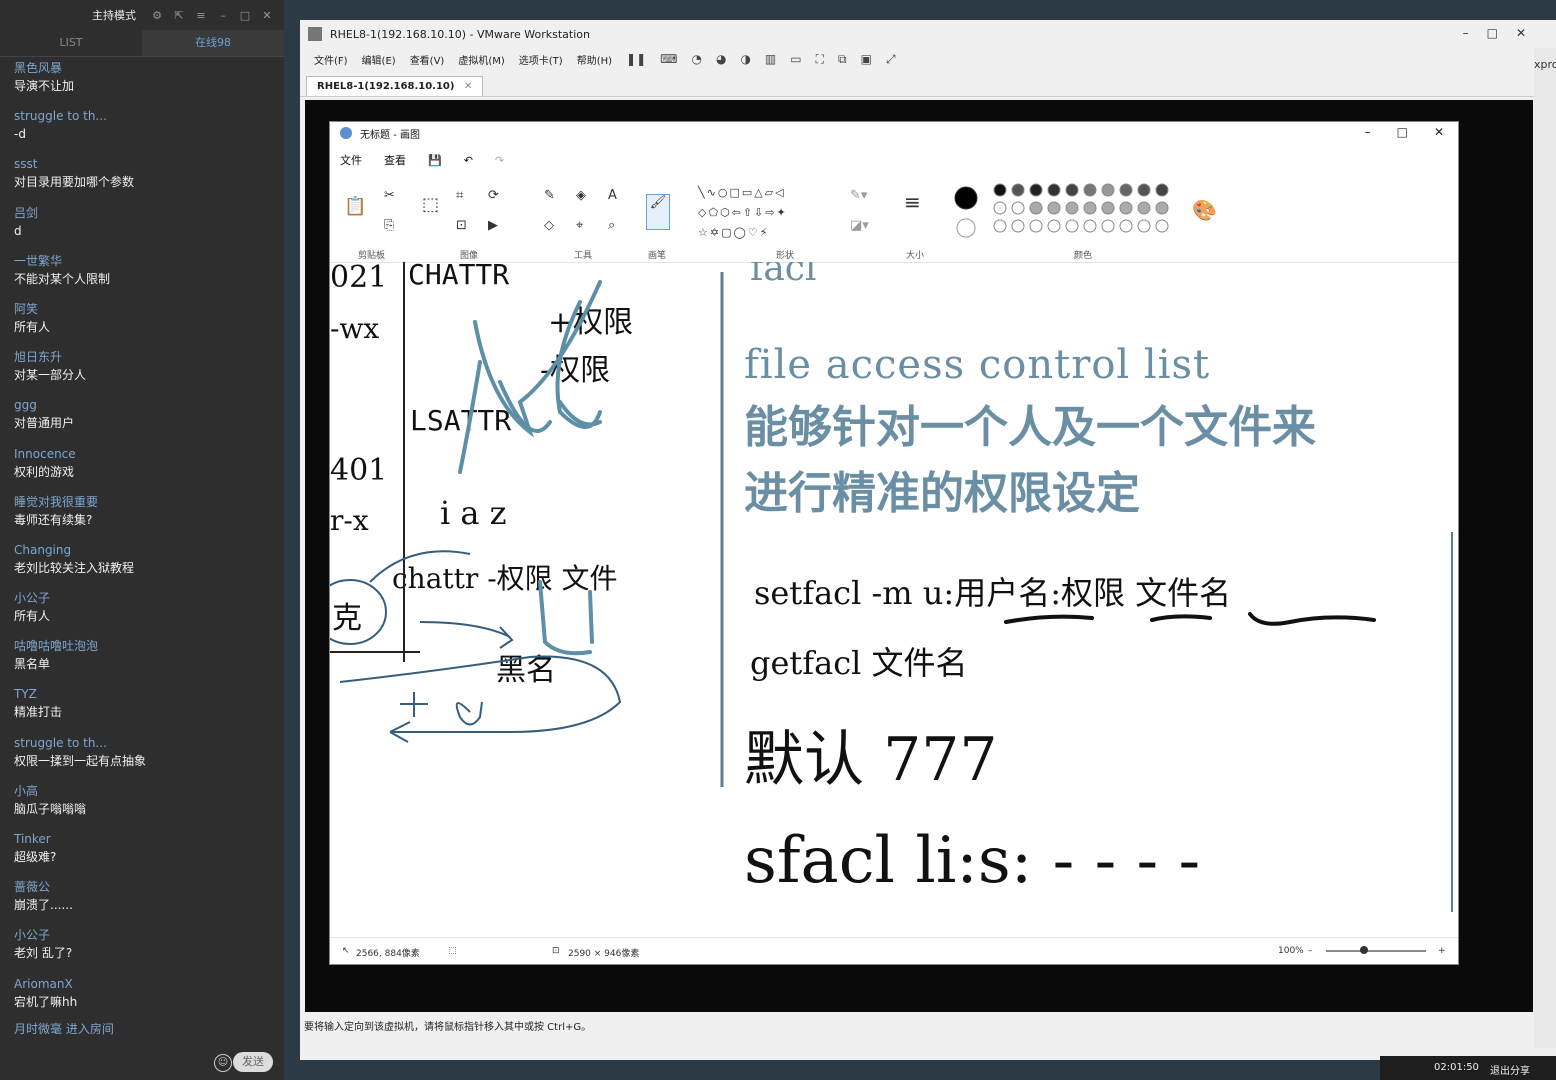 The height and width of the screenshot is (1080, 1556). What do you see at coordinates (493, 195) in the screenshot?
I see `rotate-icon: ⟳` at bounding box center [493, 195].